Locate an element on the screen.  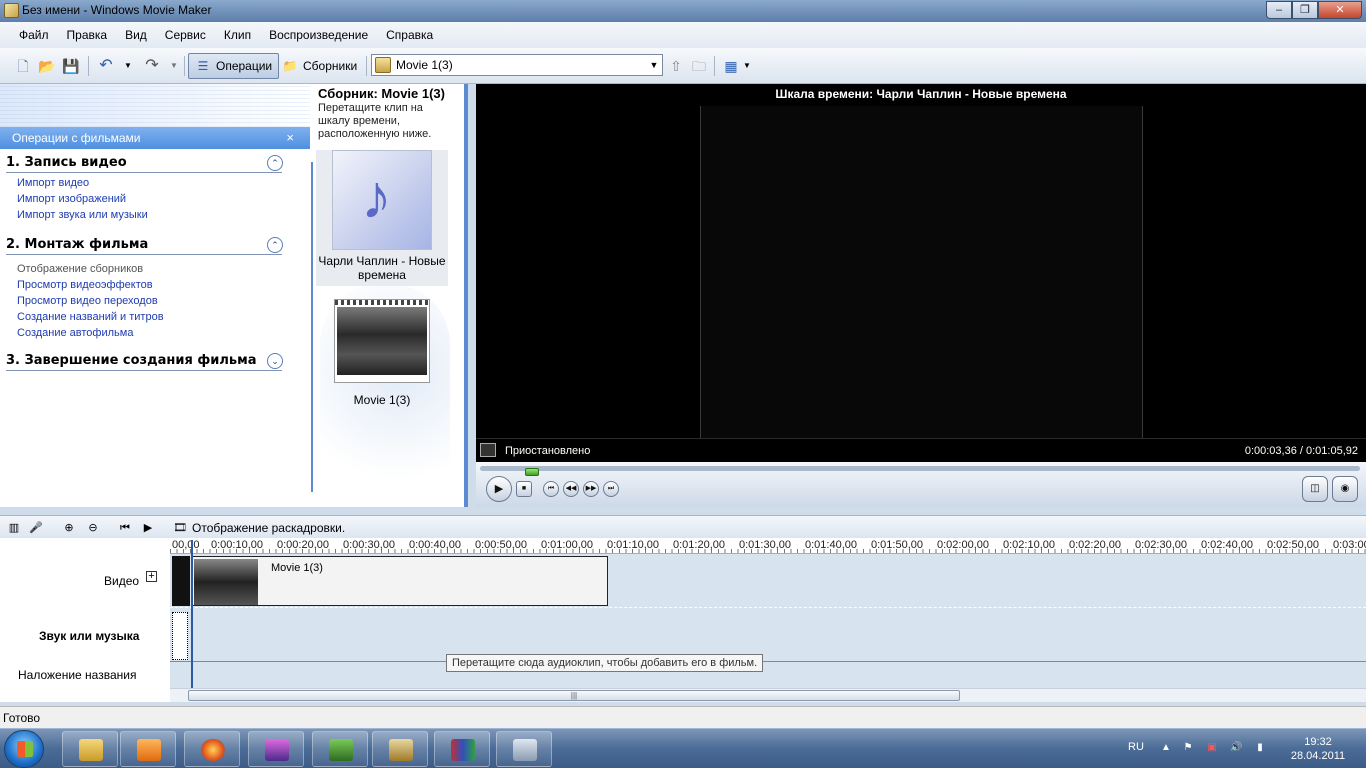
storyboard-view-icon: 🎞 is located at coordinates (180, 528).